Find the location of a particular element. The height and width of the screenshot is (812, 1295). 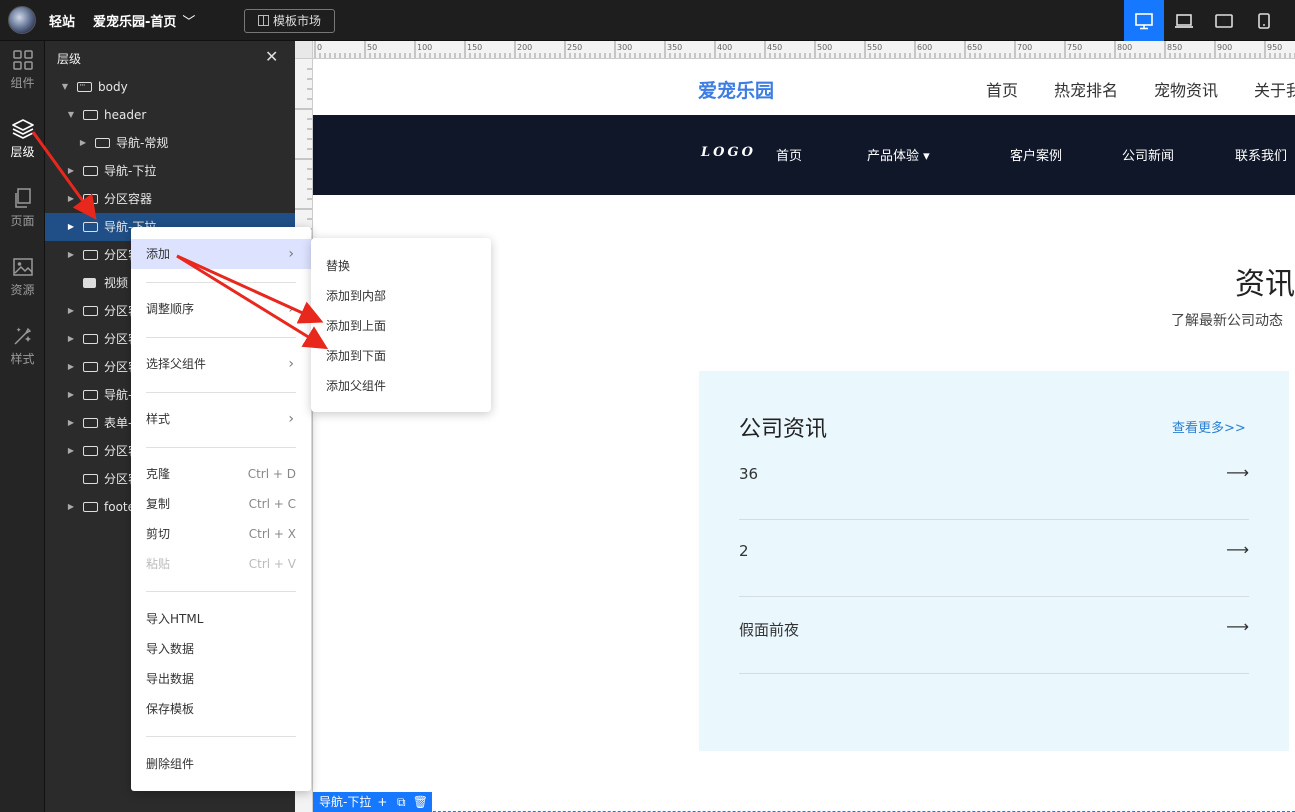

rail-item-components: 组件 is located at coordinates (22, 71).